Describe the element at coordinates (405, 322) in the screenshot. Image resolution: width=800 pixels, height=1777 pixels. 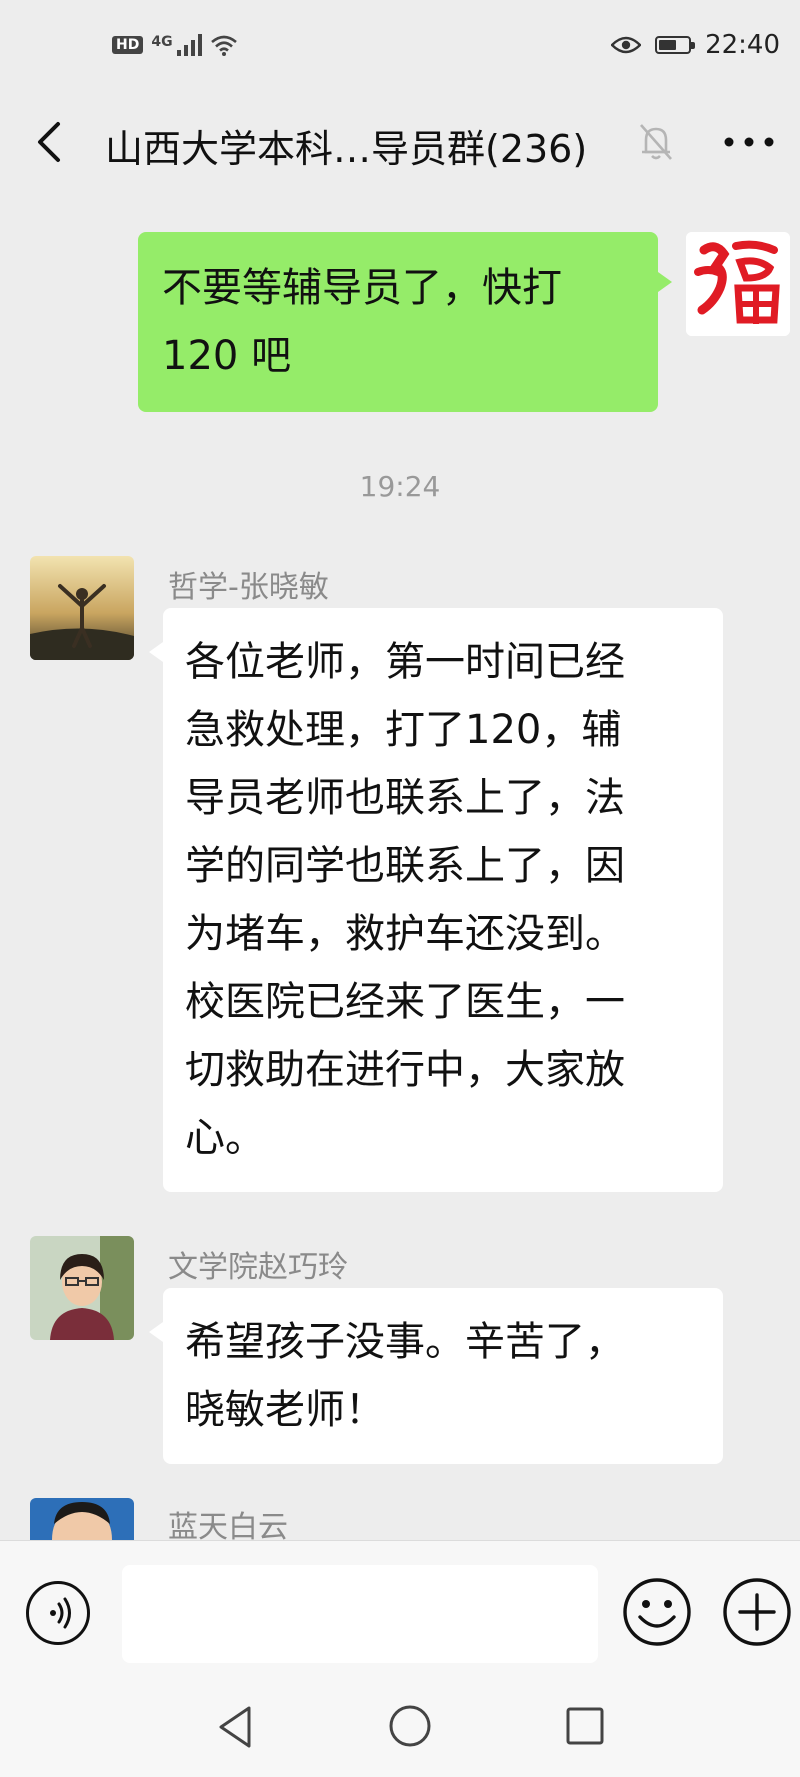
I see `message-bubble-outgoing: 不要等辅导员了，快打 120 吧` at that location.